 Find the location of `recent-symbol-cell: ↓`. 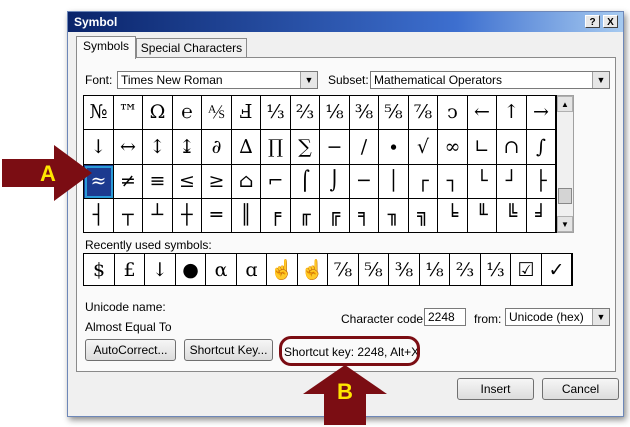

recent-symbol-cell: ↓ is located at coordinates (160, 269).